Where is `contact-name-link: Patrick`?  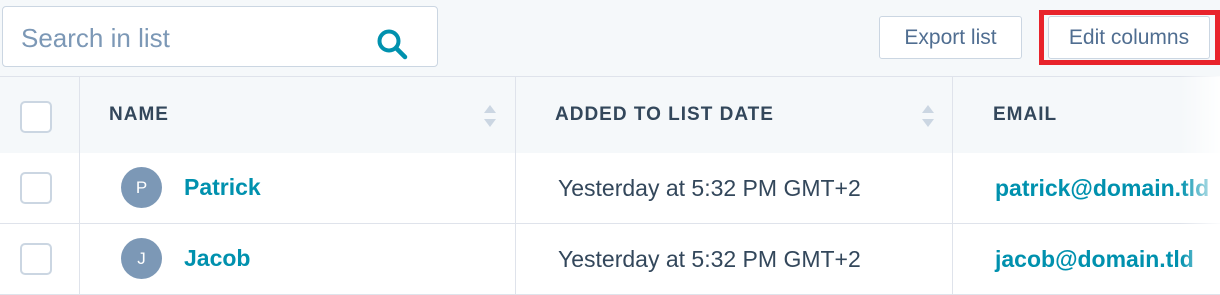
contact-name-link: Patrick is located at coordinates (222, 187).